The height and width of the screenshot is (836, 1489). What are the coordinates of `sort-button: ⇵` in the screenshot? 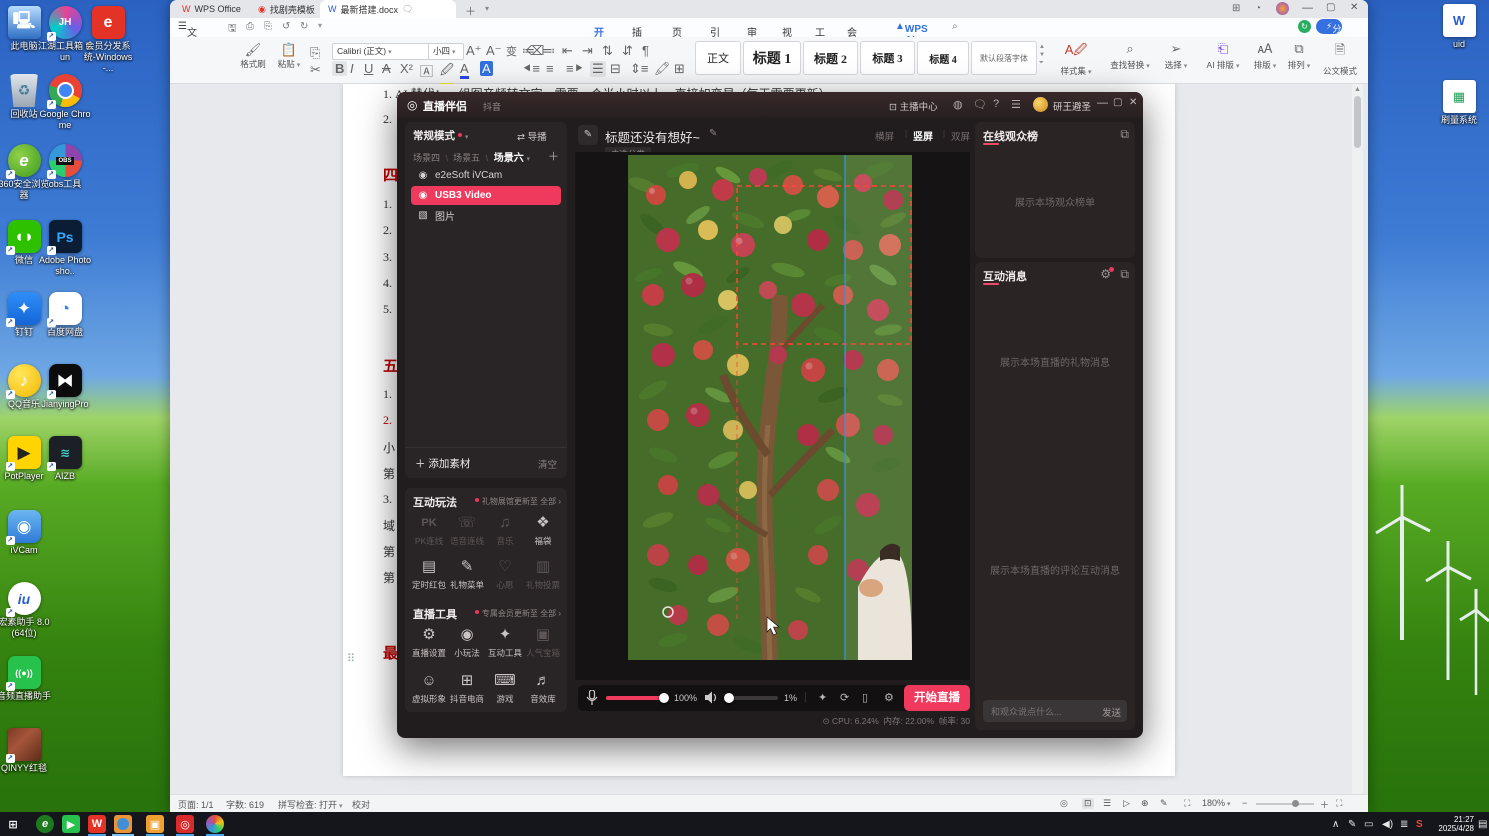 It's located at (627, 51).